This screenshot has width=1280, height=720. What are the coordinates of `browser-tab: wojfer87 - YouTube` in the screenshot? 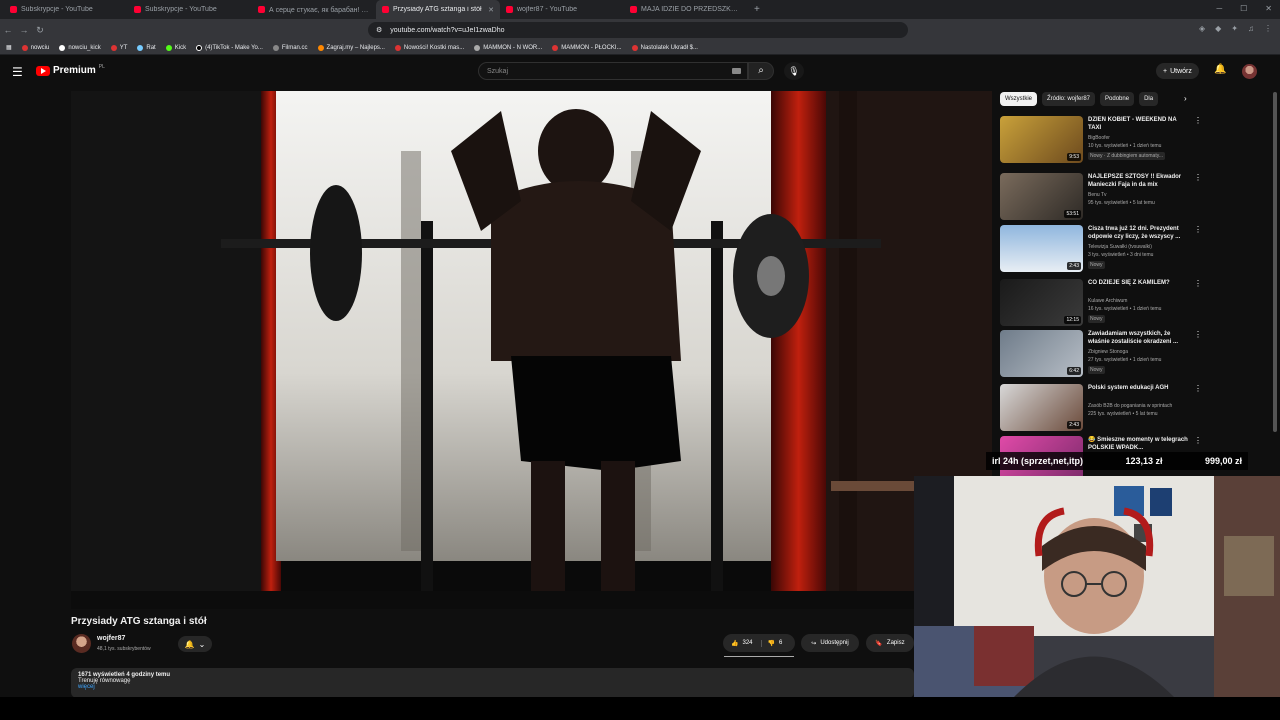 It's located at (562, 9).